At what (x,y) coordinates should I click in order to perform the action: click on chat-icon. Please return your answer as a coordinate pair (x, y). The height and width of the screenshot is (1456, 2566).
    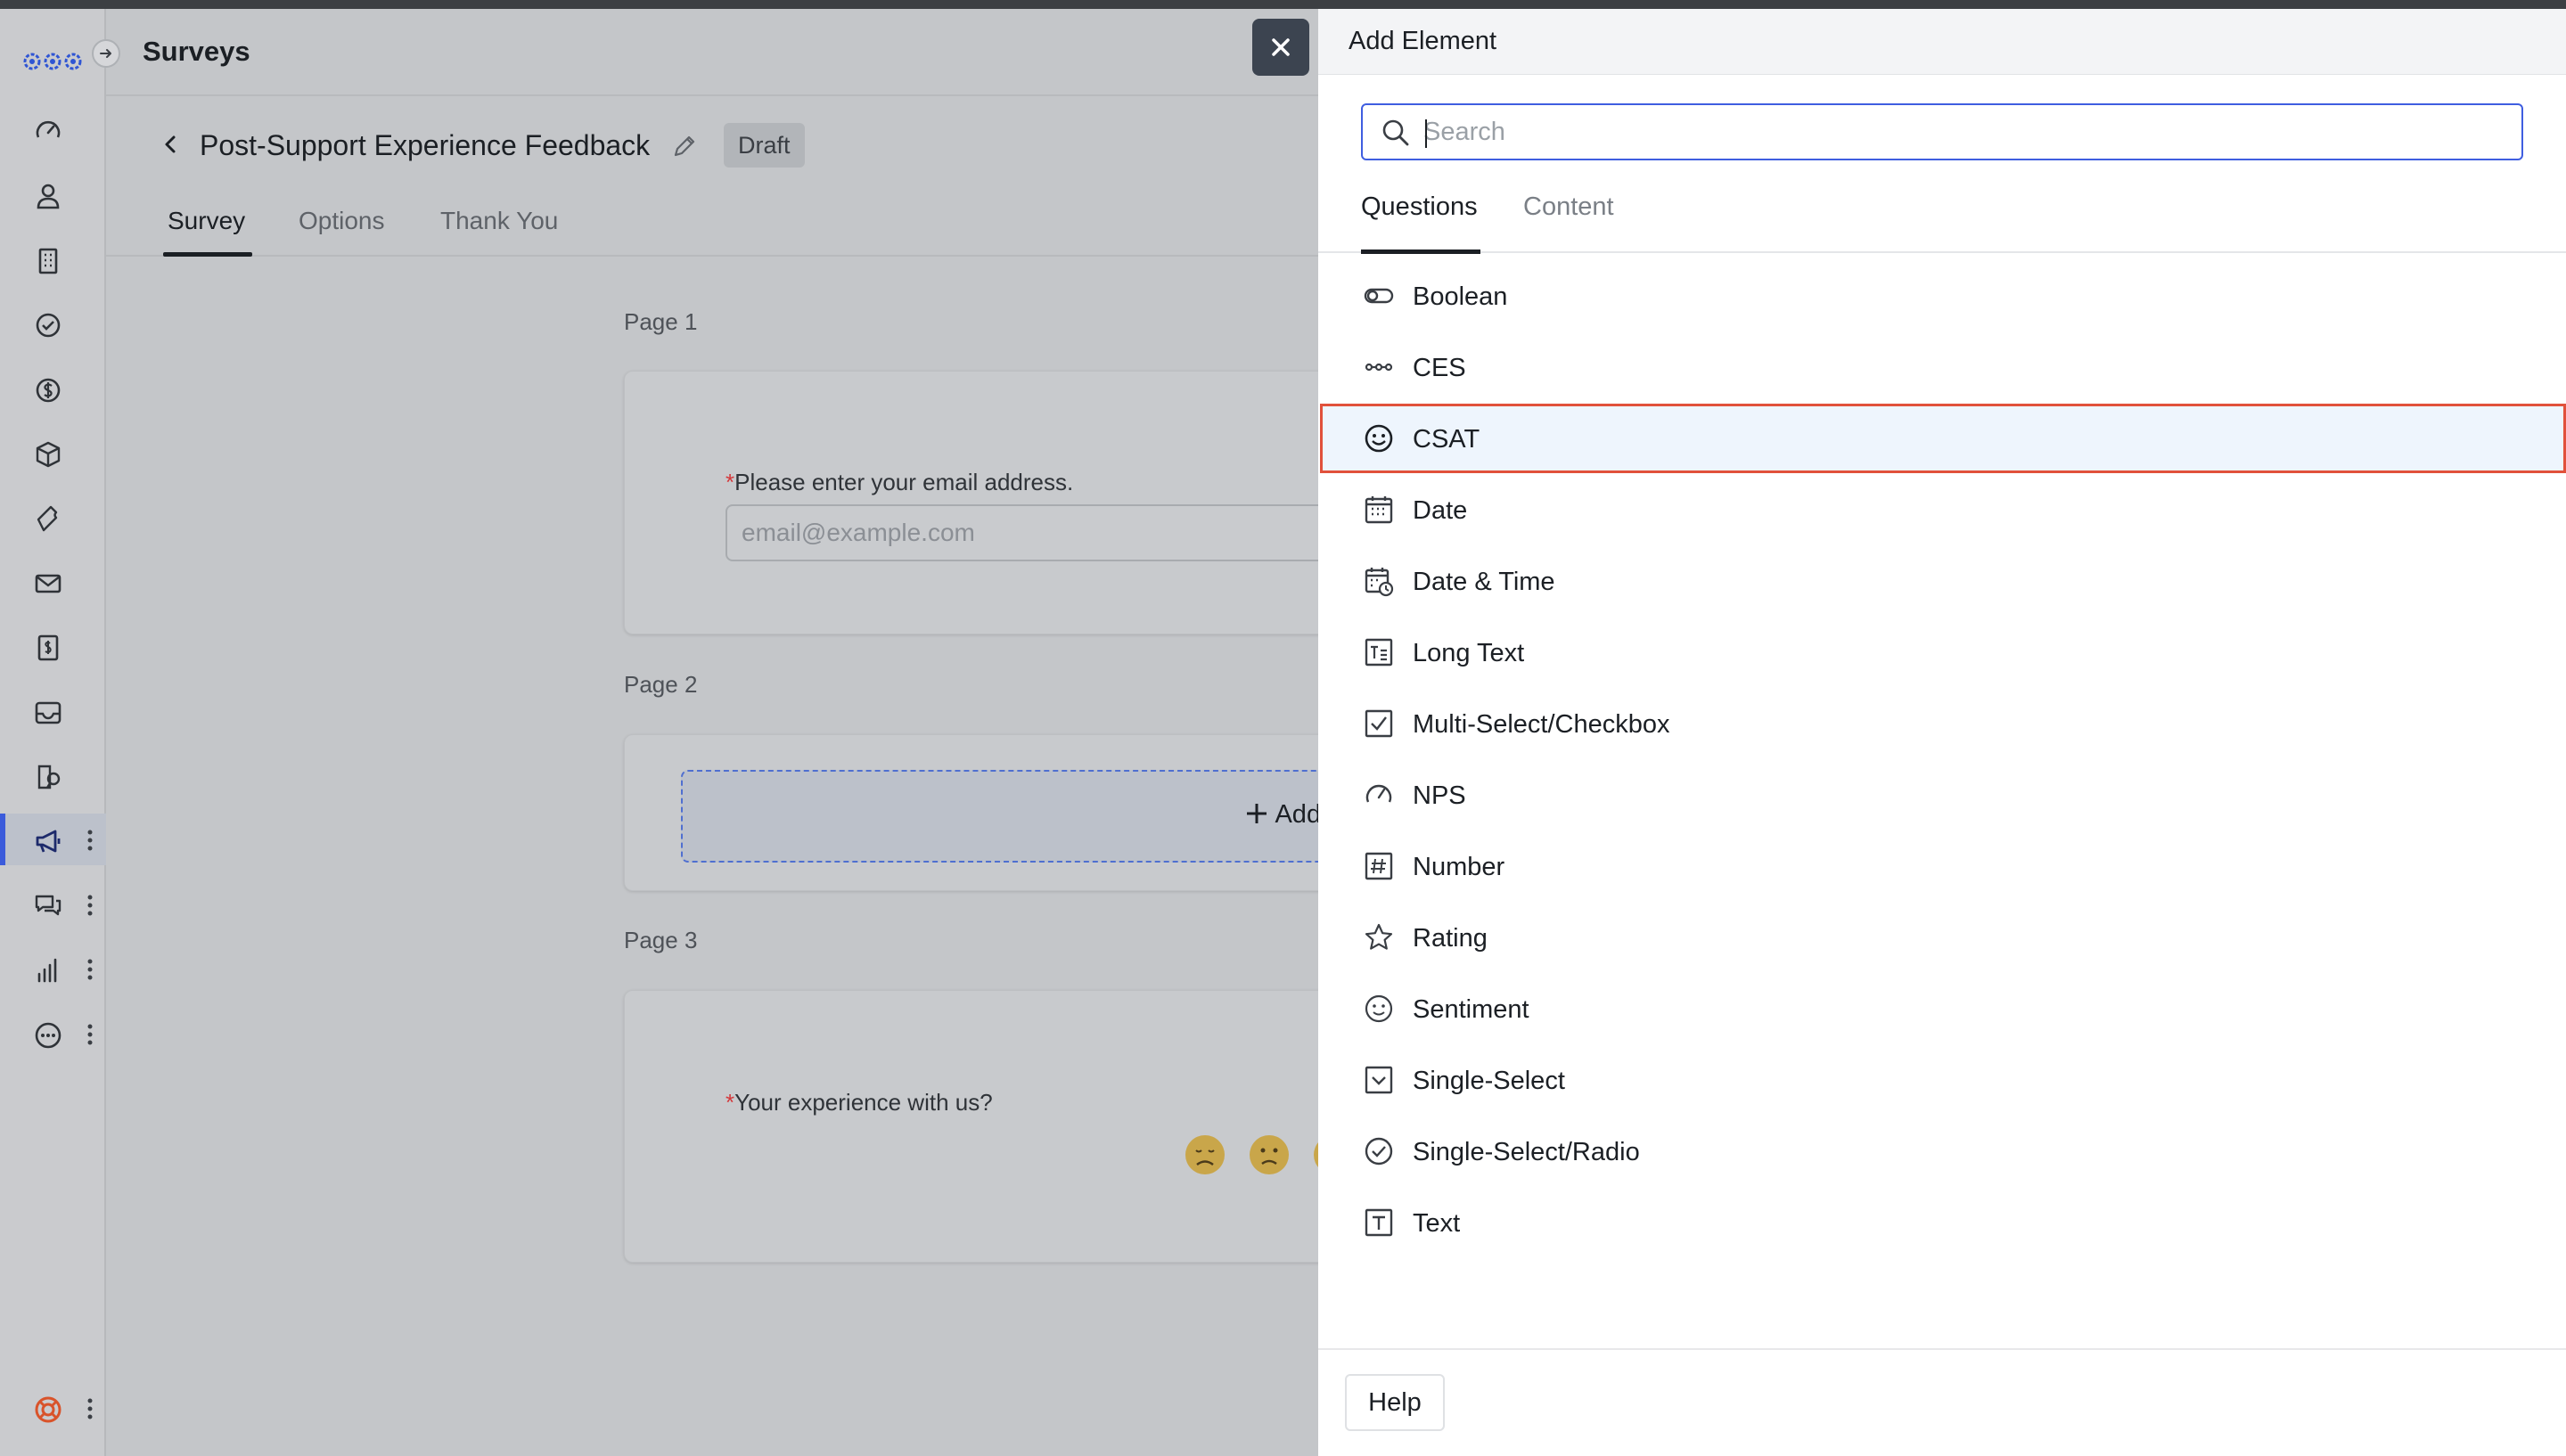
    Looking at the image, I should click on (48, 906).